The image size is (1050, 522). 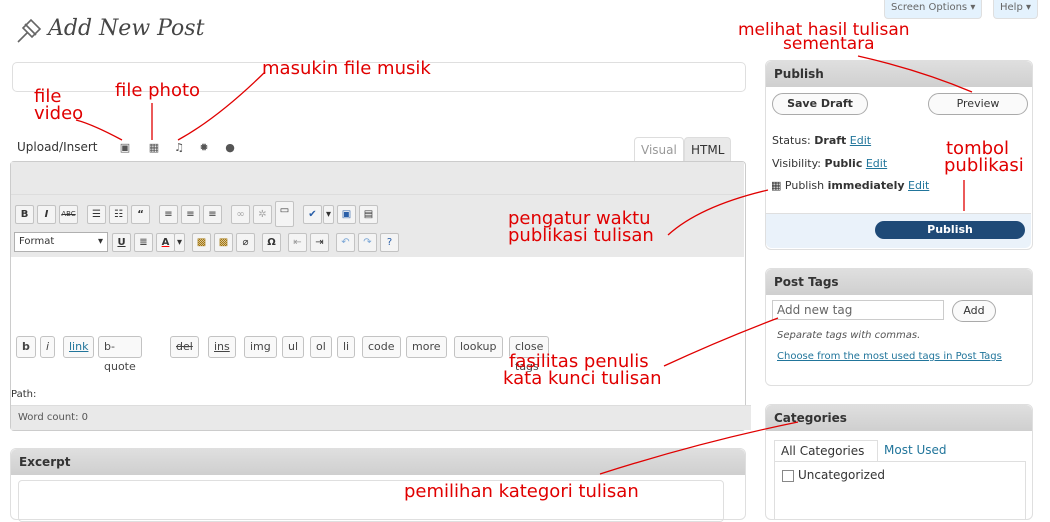 I want to click on annotation-category: pemilihan kategori tulisan, so click(x=521, y=491).